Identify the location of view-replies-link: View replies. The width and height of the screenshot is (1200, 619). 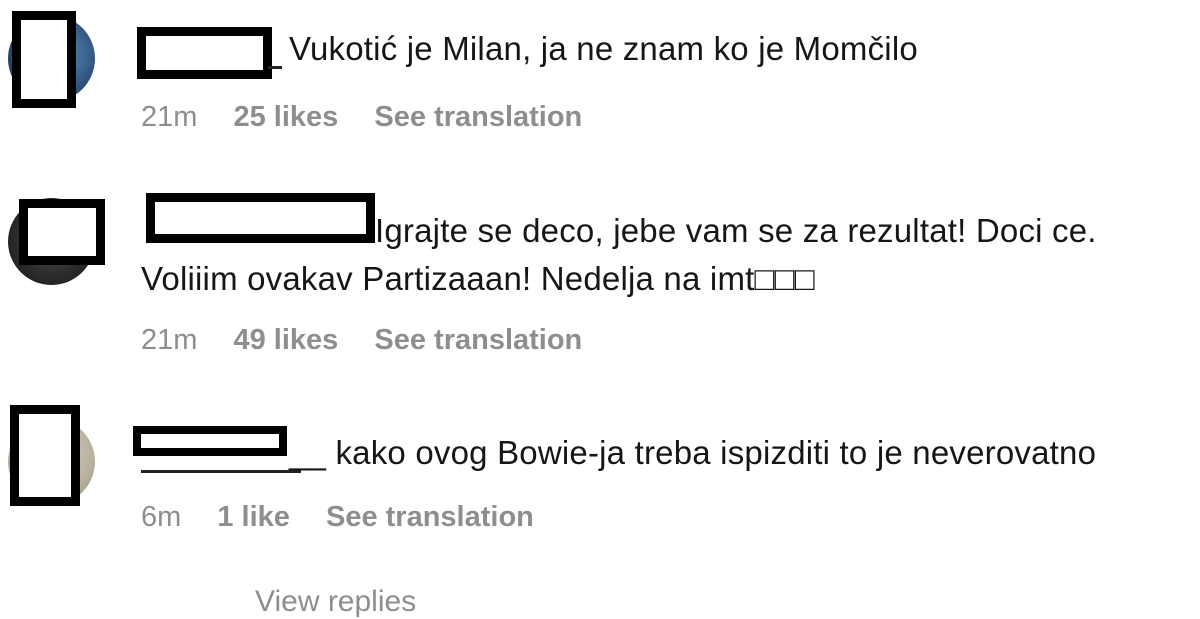
(335, 602).